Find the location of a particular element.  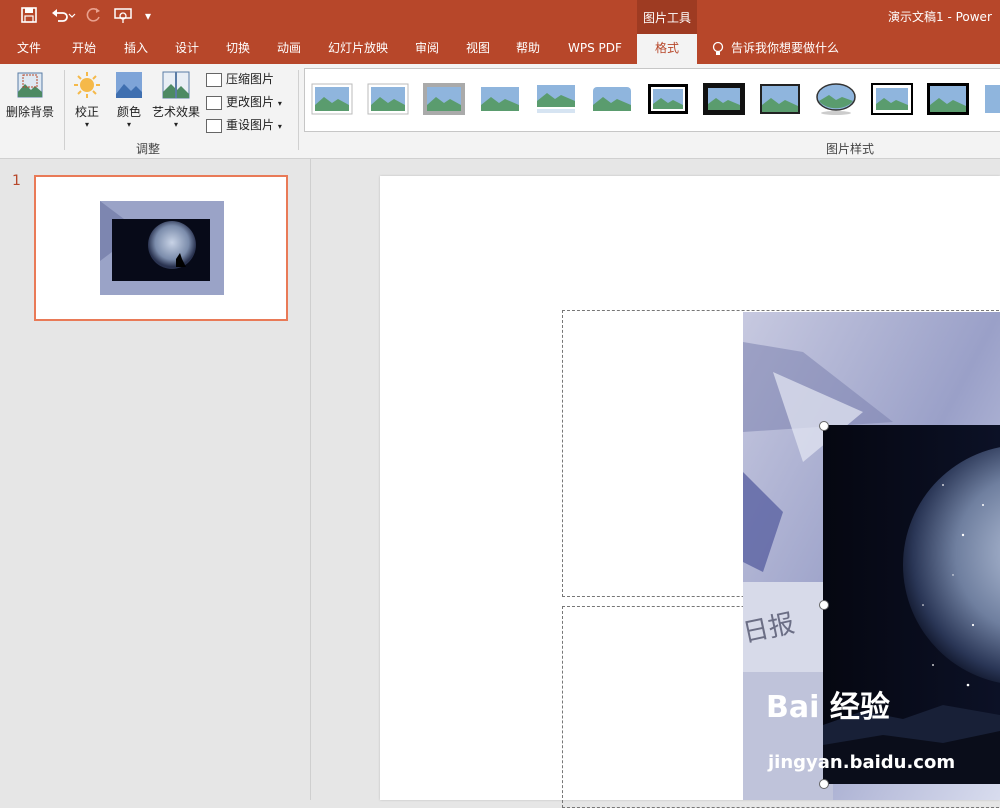

slide-thumbnail is located at coordinates (161, 248).